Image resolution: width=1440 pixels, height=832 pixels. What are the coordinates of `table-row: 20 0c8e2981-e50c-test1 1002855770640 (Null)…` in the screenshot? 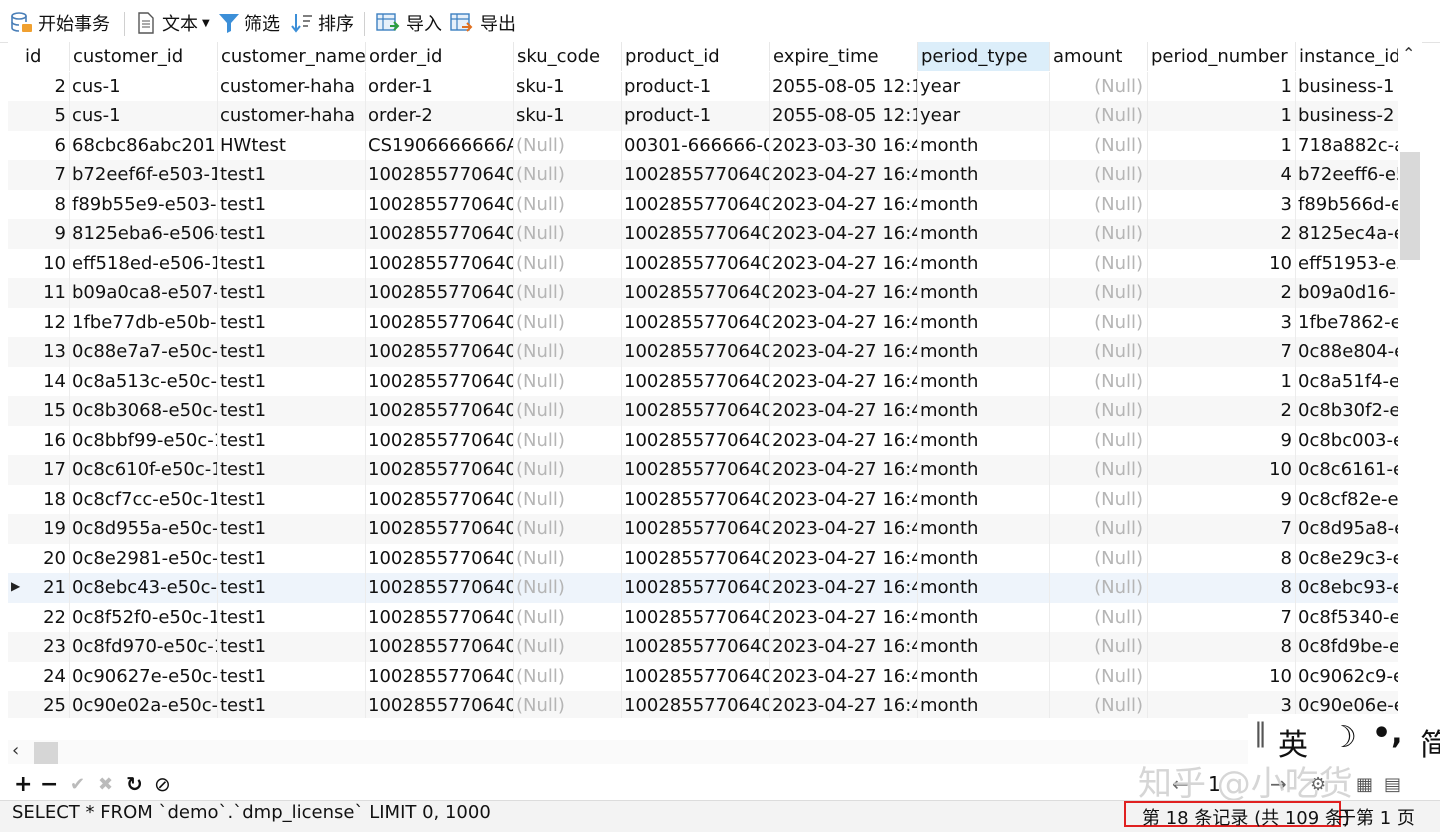 It's located at (703, 558).